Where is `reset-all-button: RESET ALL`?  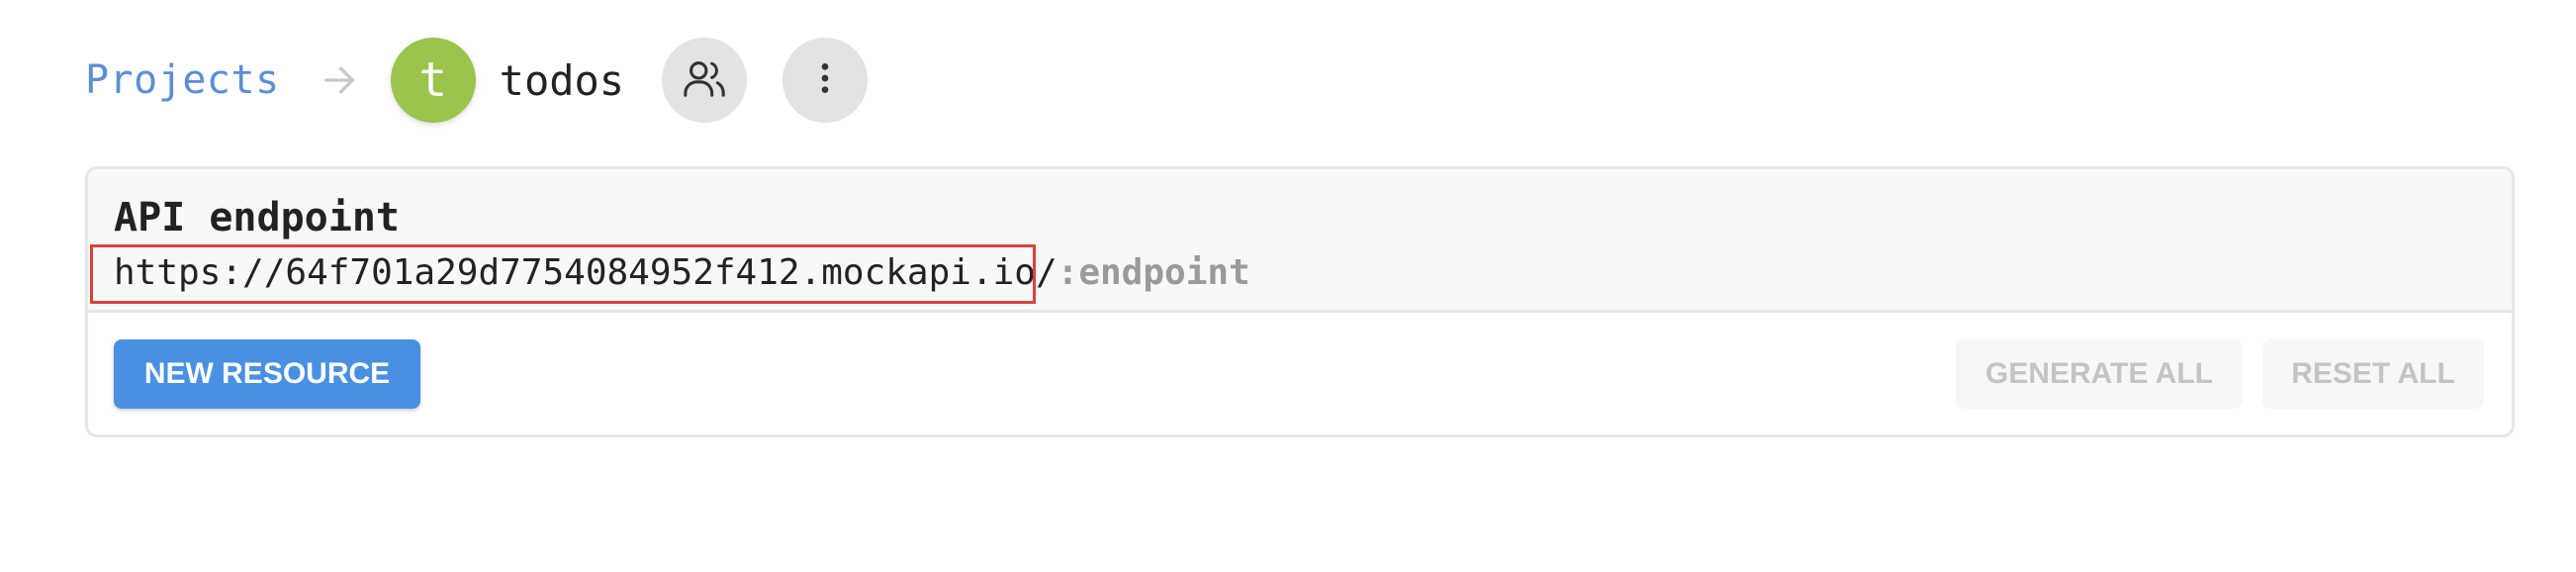
reset-all-button: RESET ALL is located at coordinates (2373, 374).